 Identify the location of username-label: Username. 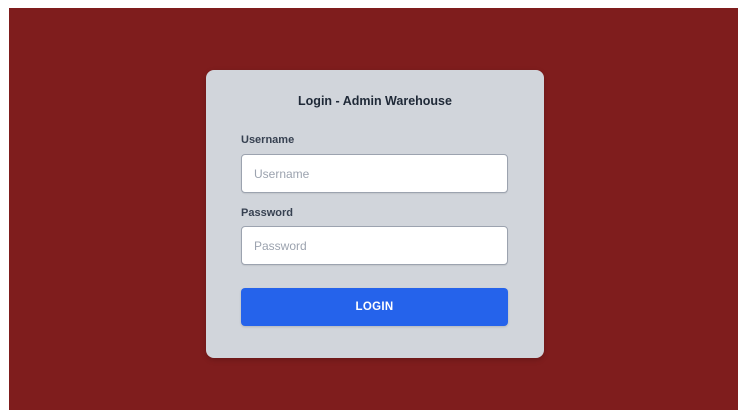
(268, 140).